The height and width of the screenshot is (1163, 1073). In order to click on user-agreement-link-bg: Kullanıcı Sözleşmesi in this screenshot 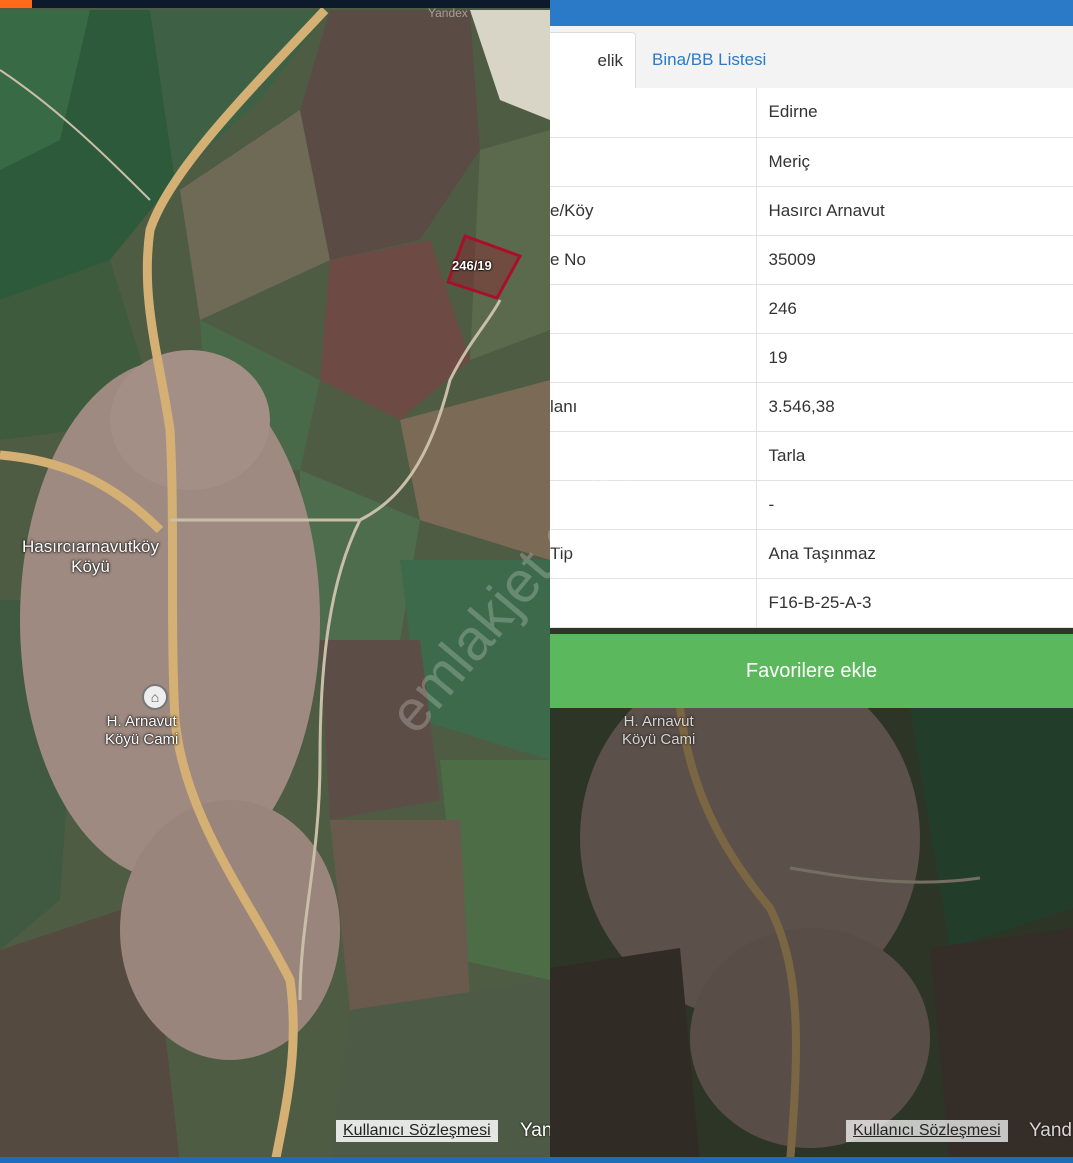, I will do `click(927, 1131)`.